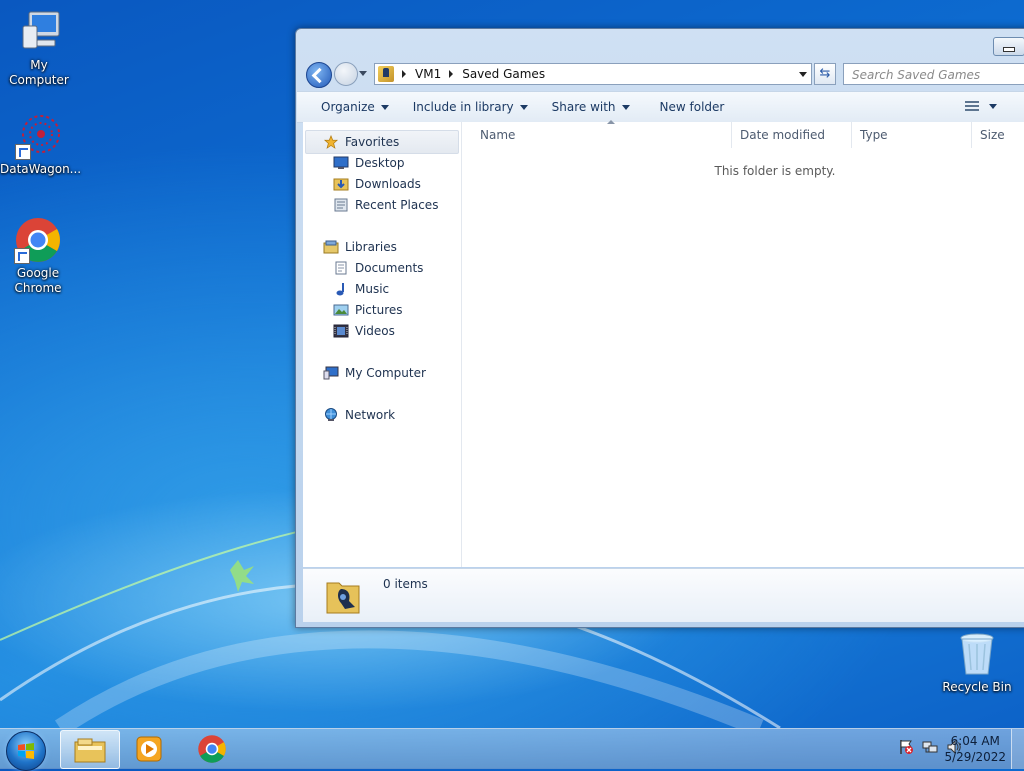  I want to click on recent-pages-dropdown, so click(363, 73).